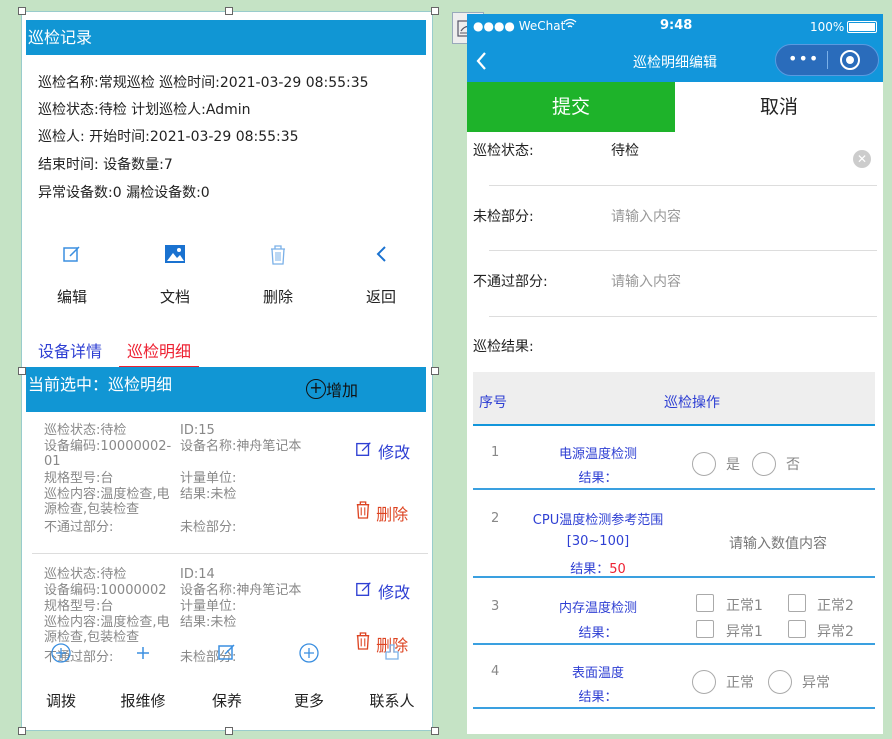 The width and height of the screenshot is (892, 739). What do you see at coordinates (764, 464) in the screenshot?
I see `radio-no` at bounding box center [764, 464].